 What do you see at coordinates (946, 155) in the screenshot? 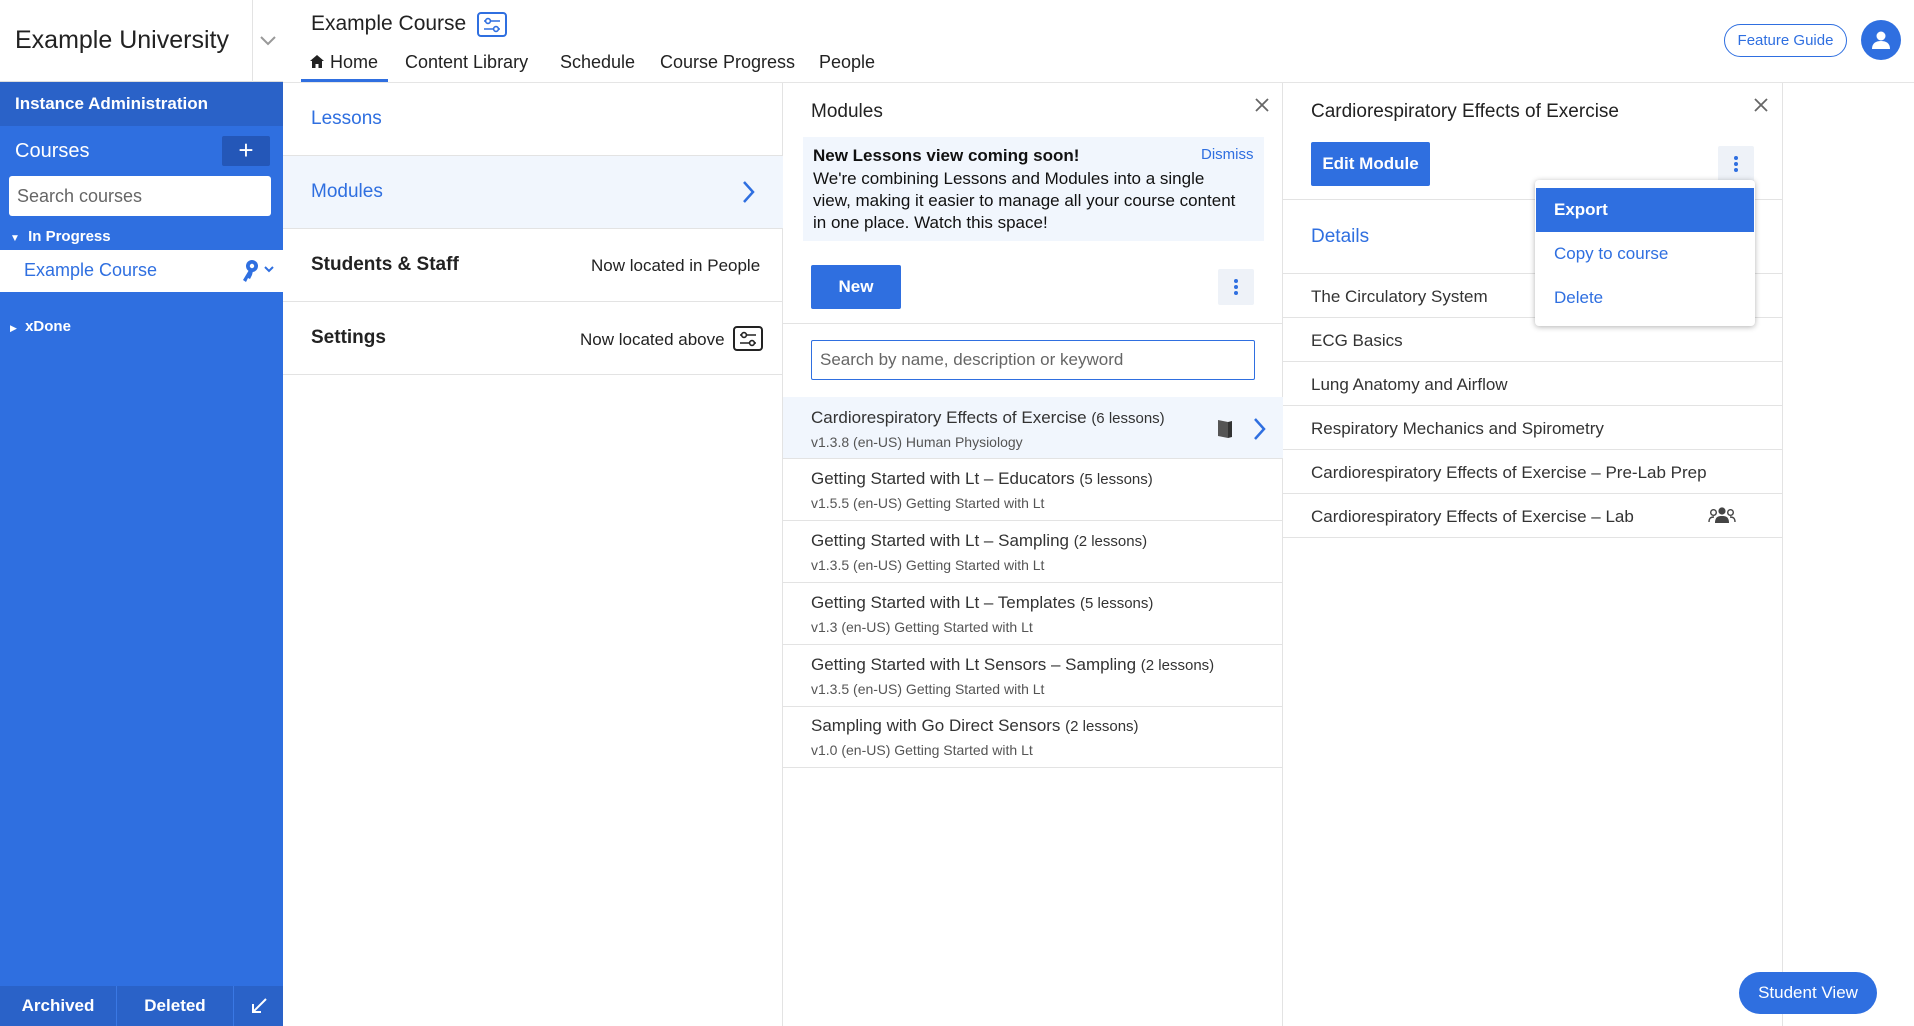
I see `banner-title: New Lessons view coming soon!` at bounding box center [946, 155].